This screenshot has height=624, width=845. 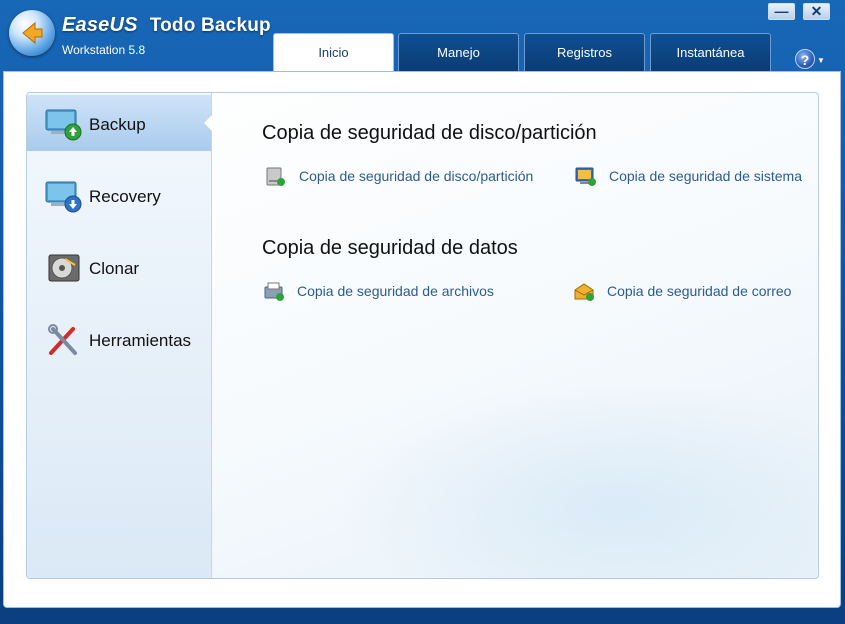 What do you see at coordinates (100, 25) in the screenshot?
I see `brand-ease: EaseUS` at bounding box center [100, 25].